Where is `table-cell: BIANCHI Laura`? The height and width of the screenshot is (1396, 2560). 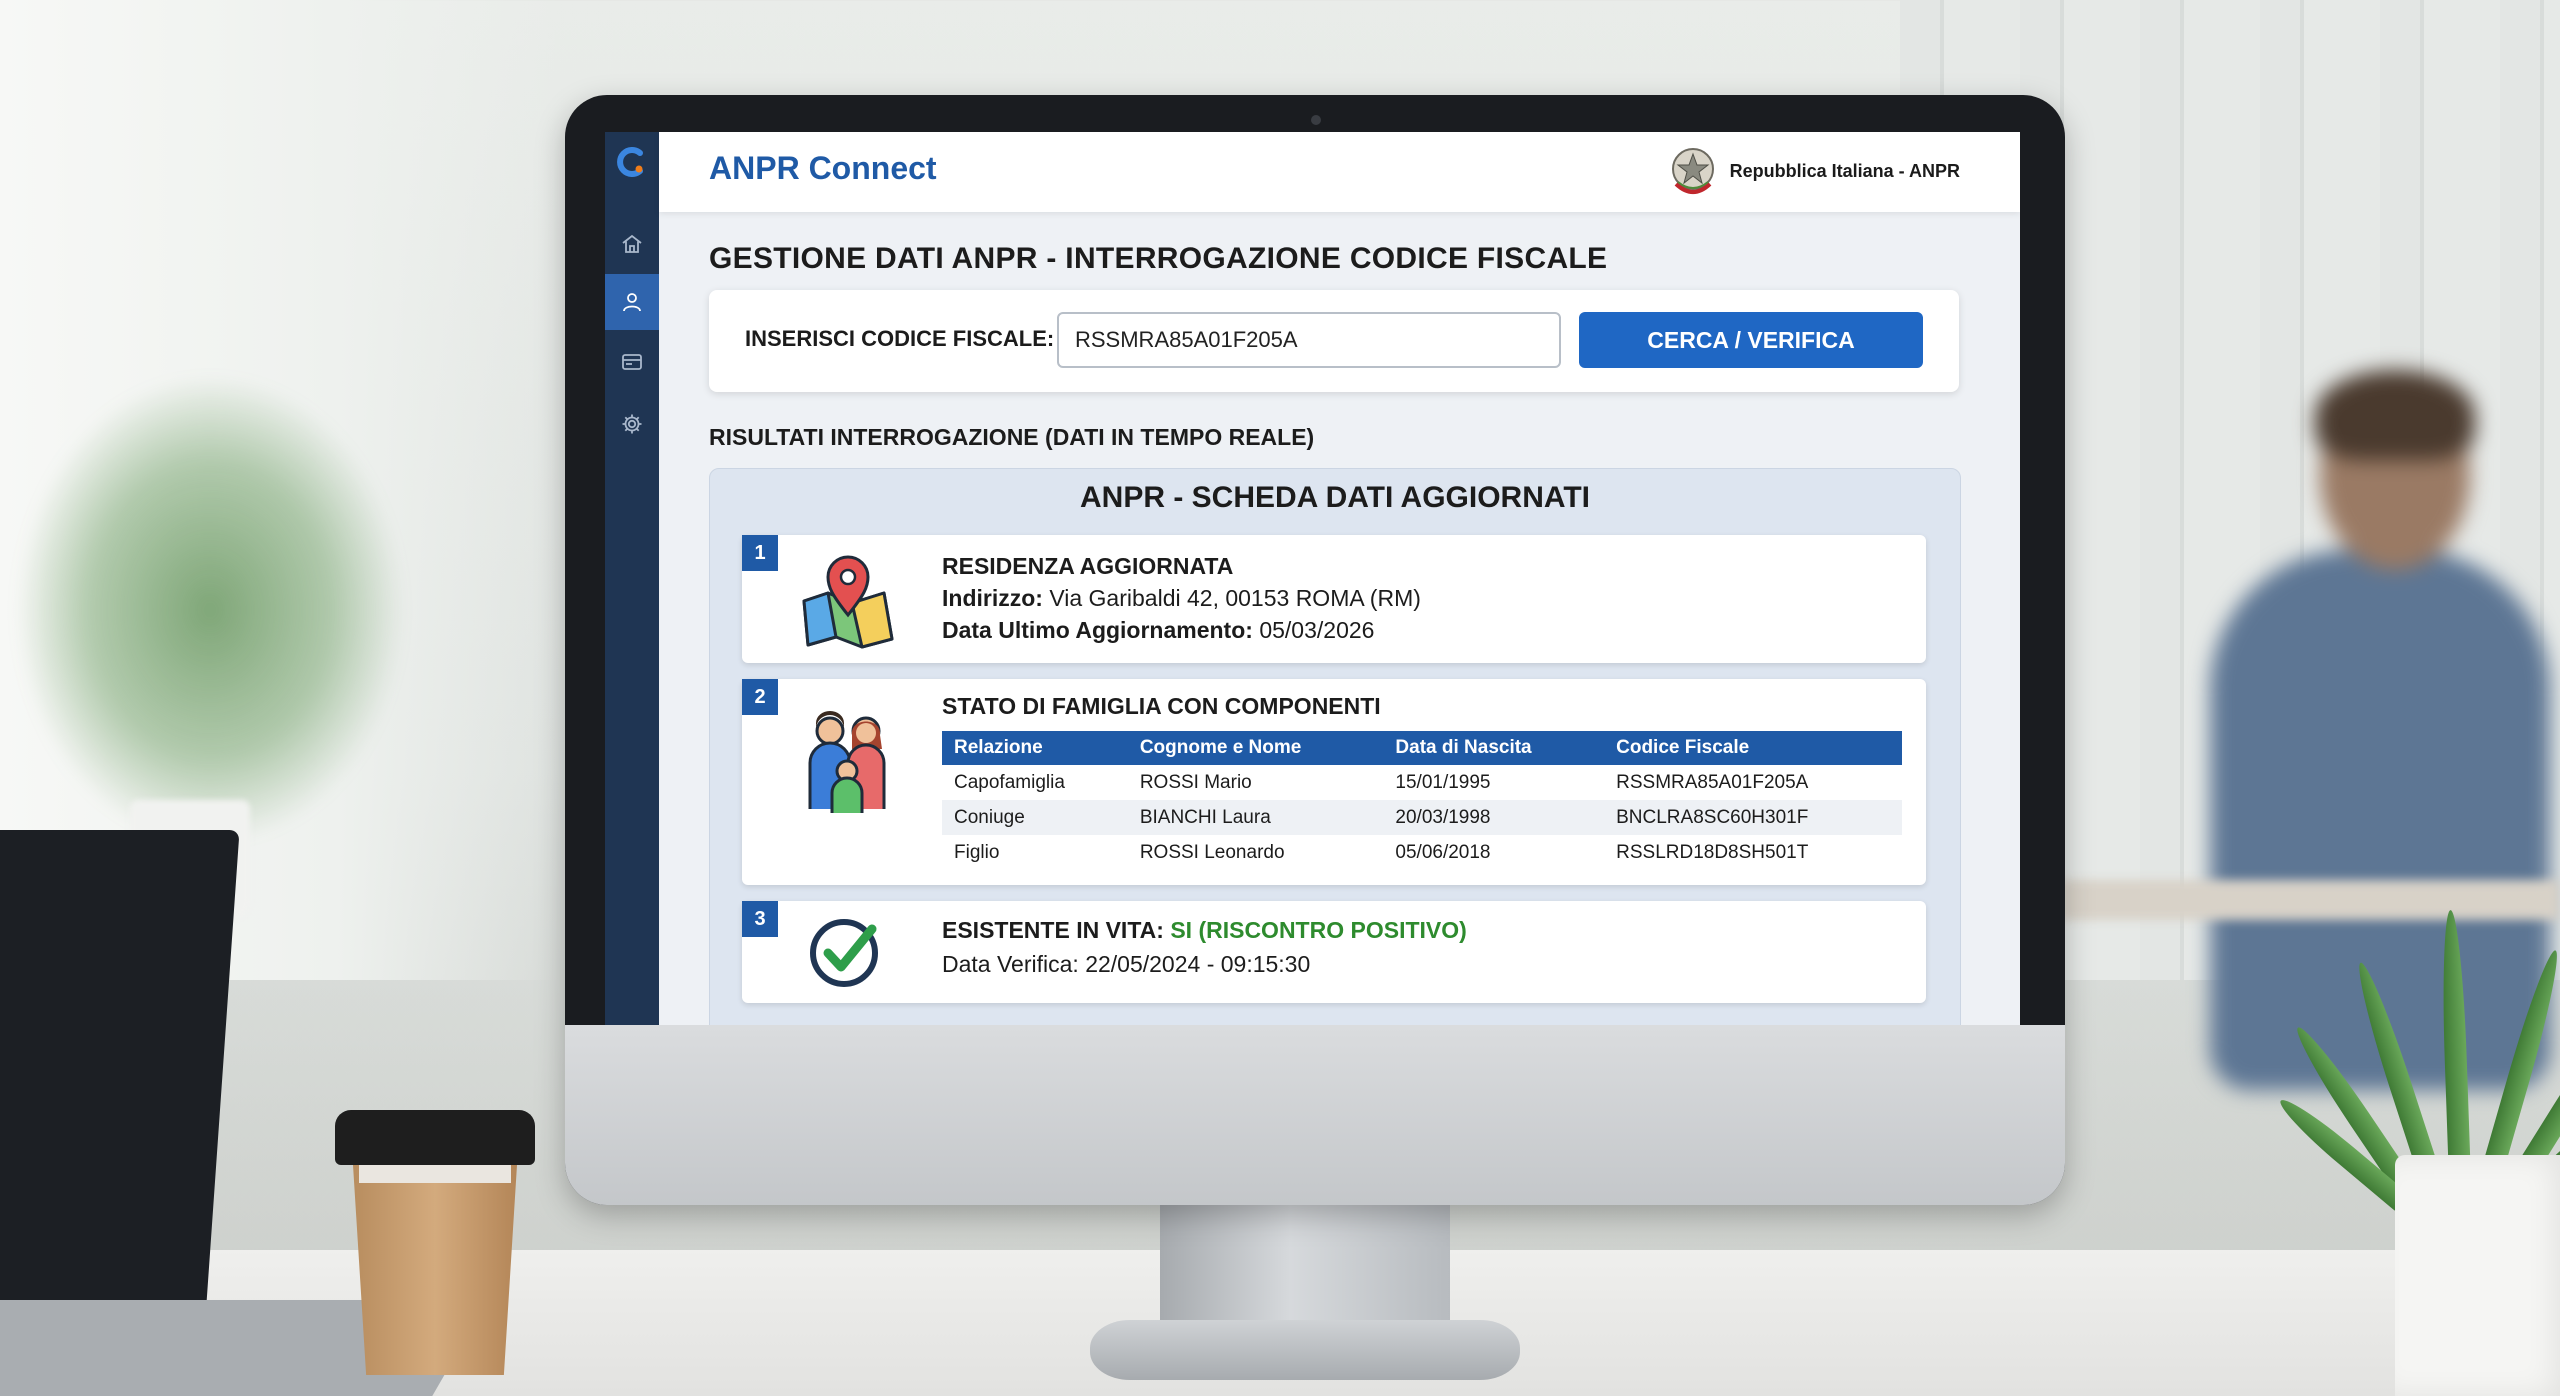
table-cell: BIANCHI Laura is located at coordinates (1255, 817).